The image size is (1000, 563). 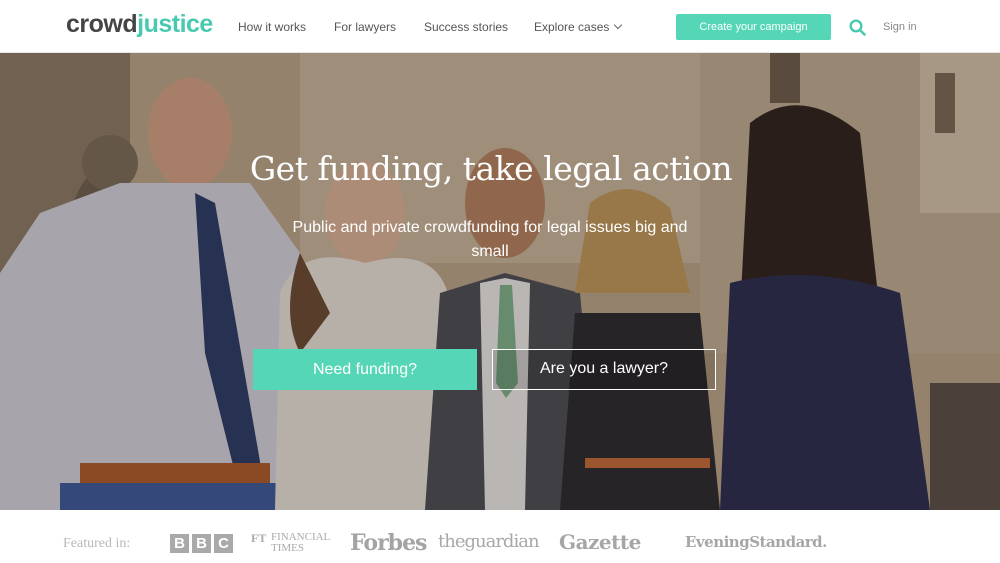 I want to click on crowdjustice-logo: crowdjustice, so click(x=139, y=24).